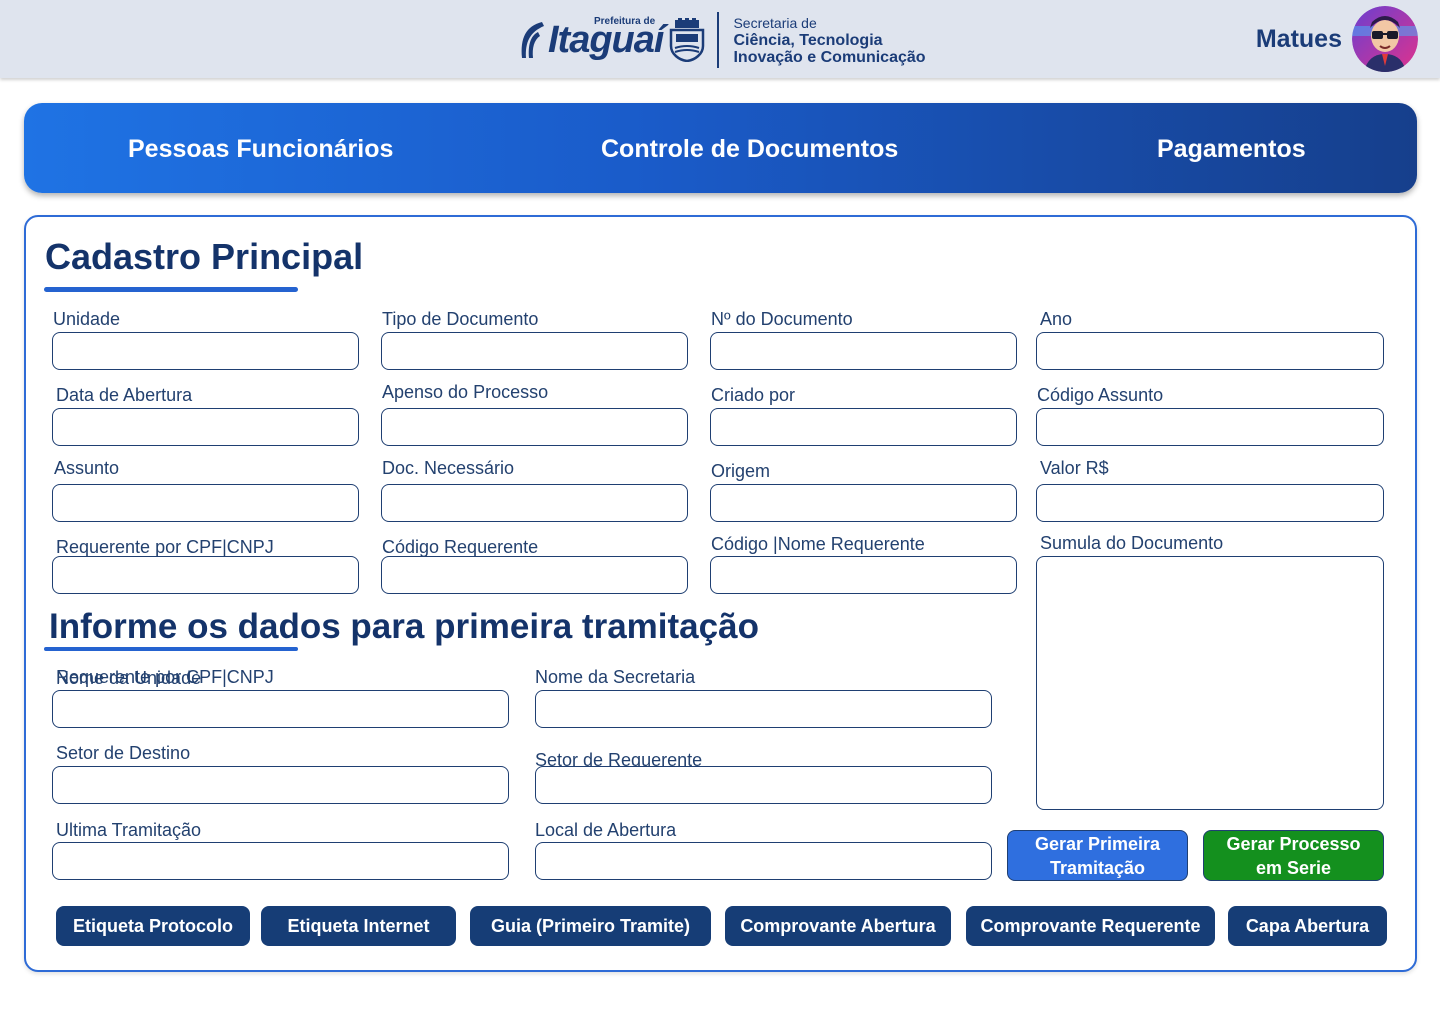  I want to click on label-apenso-processo: Apenso do Processo, so click(465, 392).